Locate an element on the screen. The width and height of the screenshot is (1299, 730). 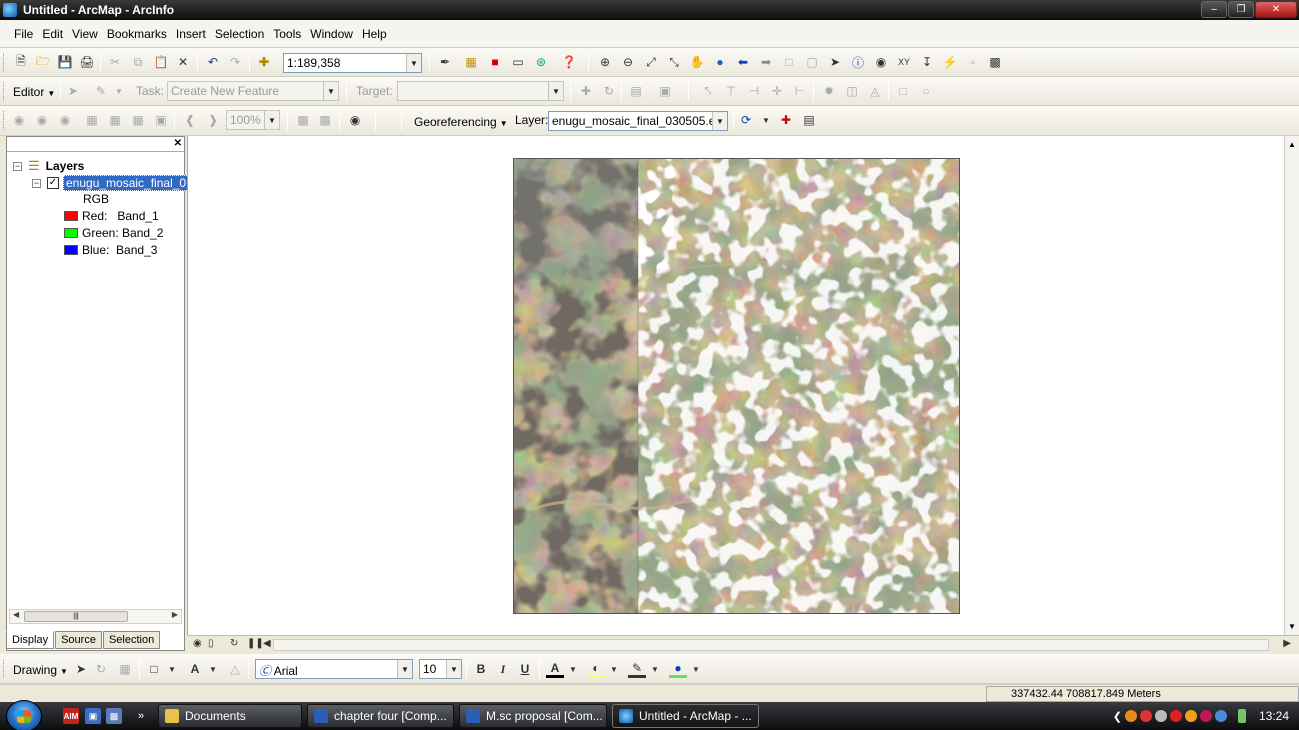
topology-edit-icon: ⊤ is located at coordinates (731, 91).